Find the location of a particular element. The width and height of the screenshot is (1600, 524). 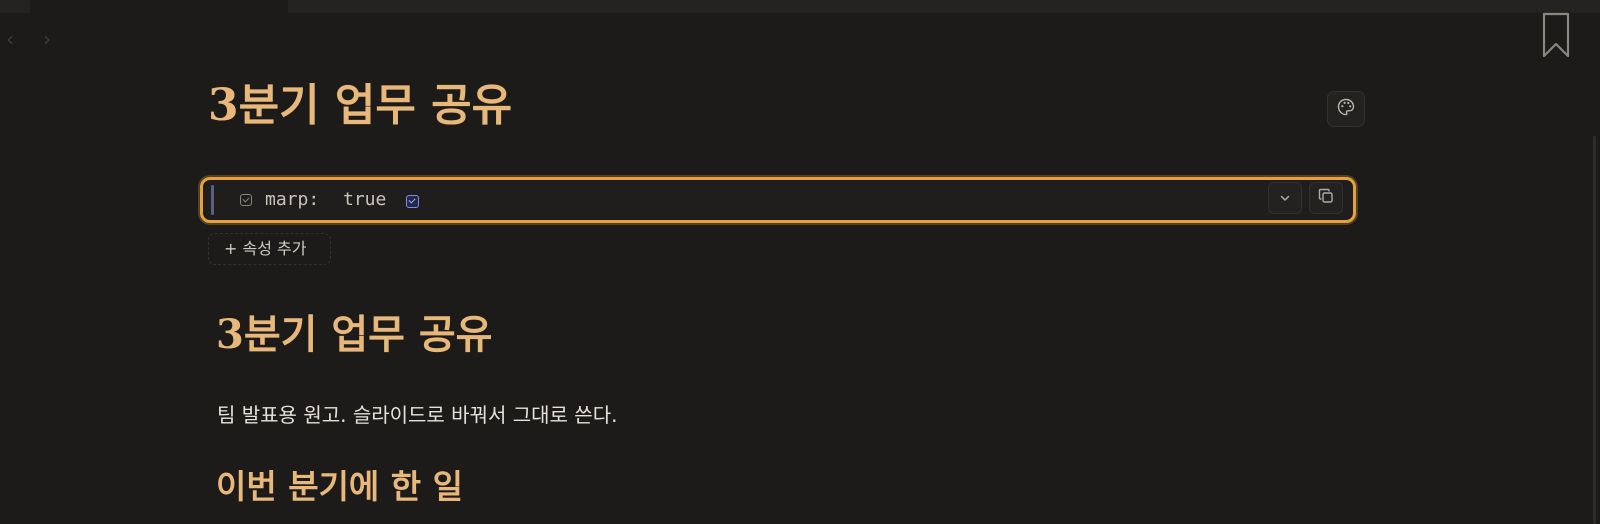

chevron-down-icon is located at coordinates (1285, 198).